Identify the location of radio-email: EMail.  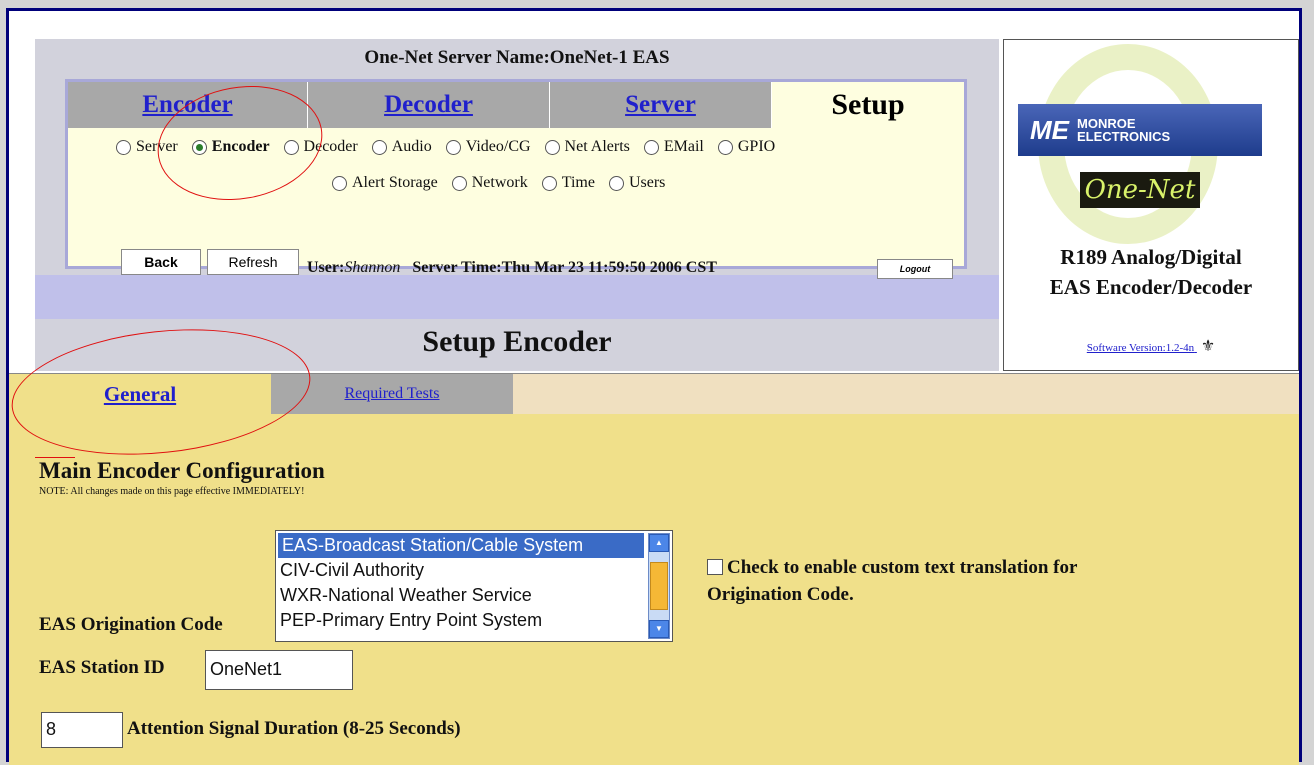
(673, 147).